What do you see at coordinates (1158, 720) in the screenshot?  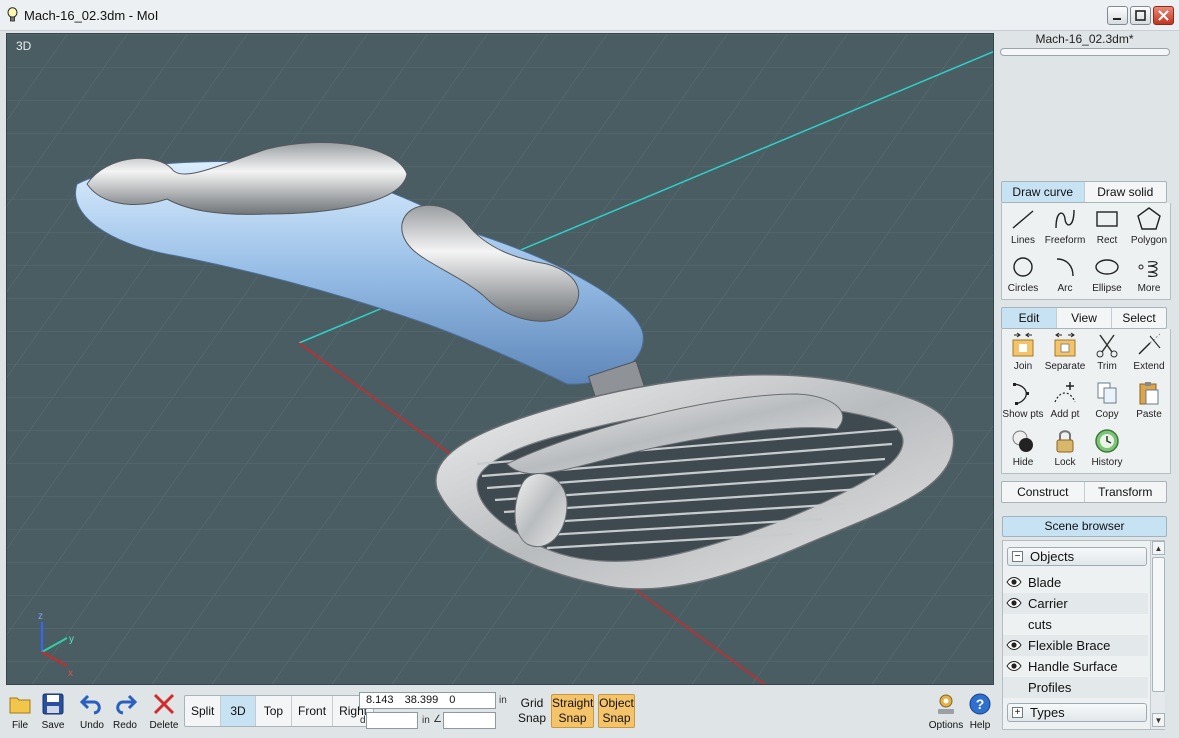 I see `scroll-down-icon: ▼` at bounding box center [1158, 720].